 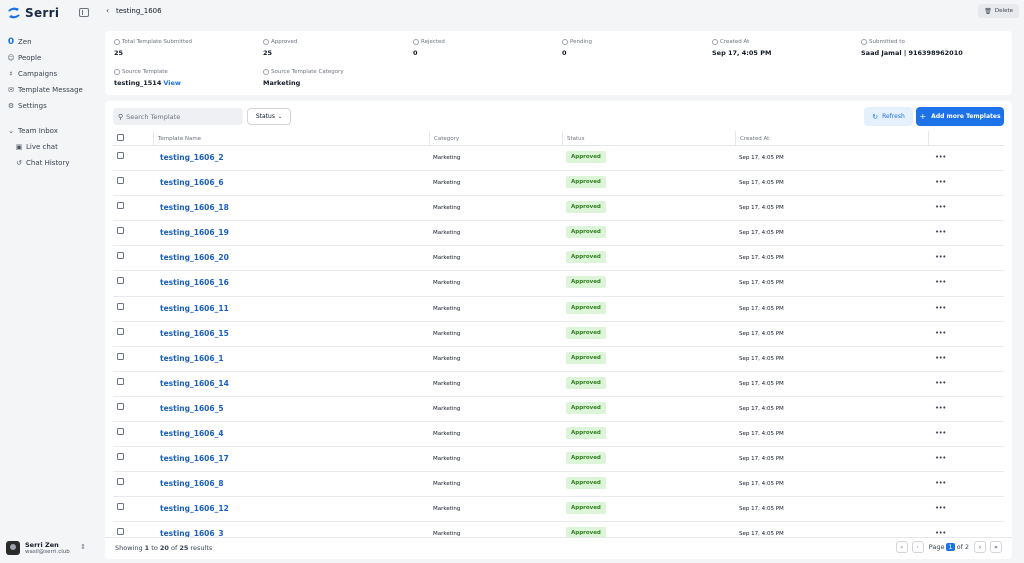 What do you see at coordinates (48, 13) in the screenshot?
I see `brand-logo: Serri` at bounding box center [48, 13].